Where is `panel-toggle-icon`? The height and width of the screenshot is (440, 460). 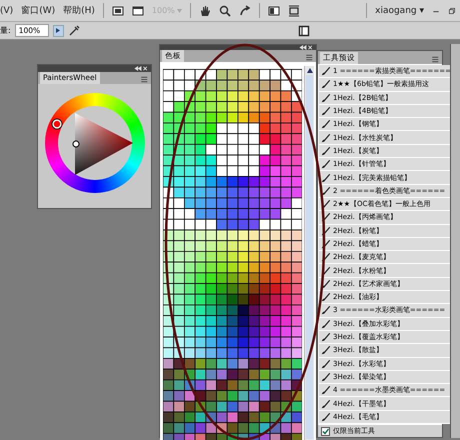 panel-toggle-icon is located at coordinates (304, 30).